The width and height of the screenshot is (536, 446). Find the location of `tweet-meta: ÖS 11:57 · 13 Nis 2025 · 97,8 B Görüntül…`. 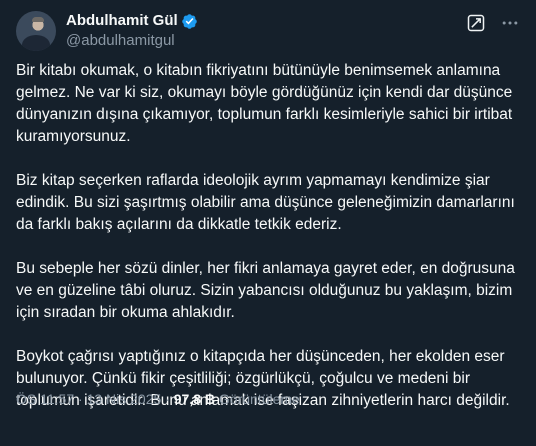

tweet-meta: ÖS 11:57 · 13 Nis 2025 · 97,8 B Görüntül… is located at coordinates (158, 399).